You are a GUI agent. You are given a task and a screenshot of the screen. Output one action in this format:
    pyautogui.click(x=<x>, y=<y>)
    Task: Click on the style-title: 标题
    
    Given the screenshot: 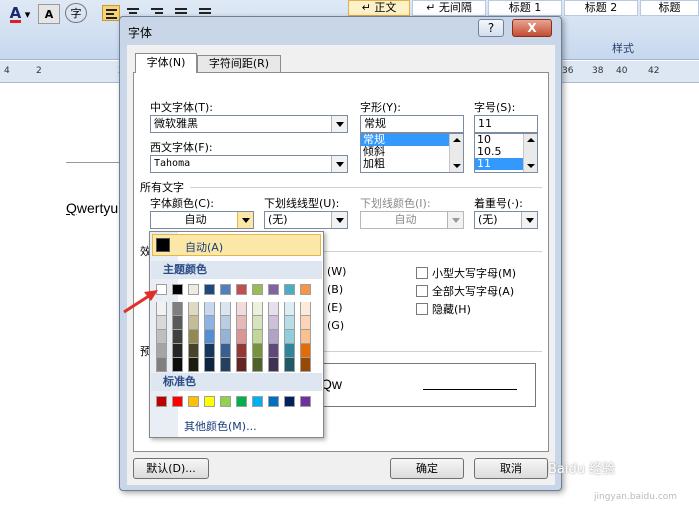 What is the action you would take?
    pyautogui.click(x=669, y=8)
    